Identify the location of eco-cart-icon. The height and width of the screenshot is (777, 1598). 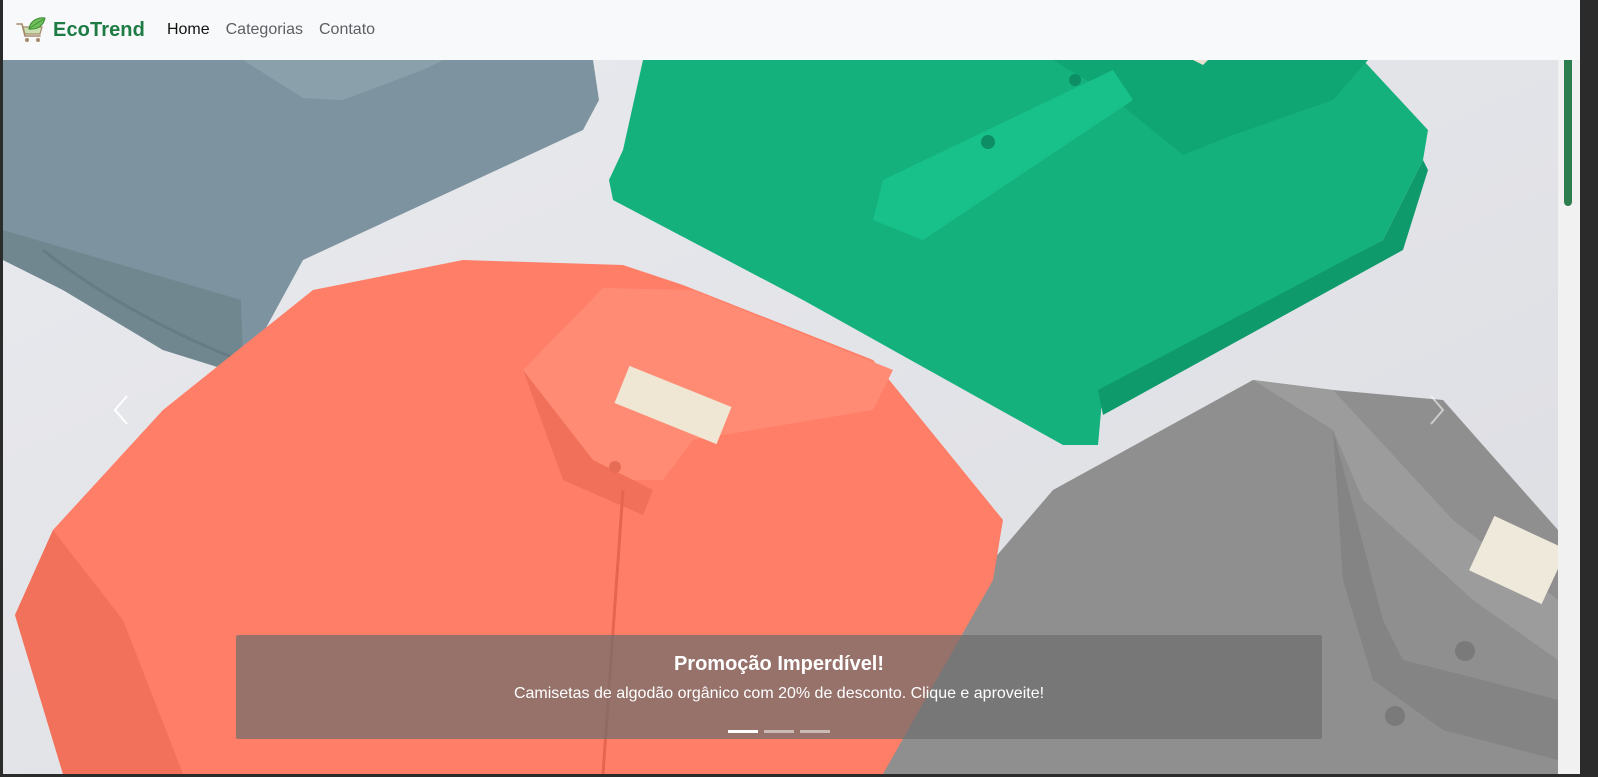
(31, 29).